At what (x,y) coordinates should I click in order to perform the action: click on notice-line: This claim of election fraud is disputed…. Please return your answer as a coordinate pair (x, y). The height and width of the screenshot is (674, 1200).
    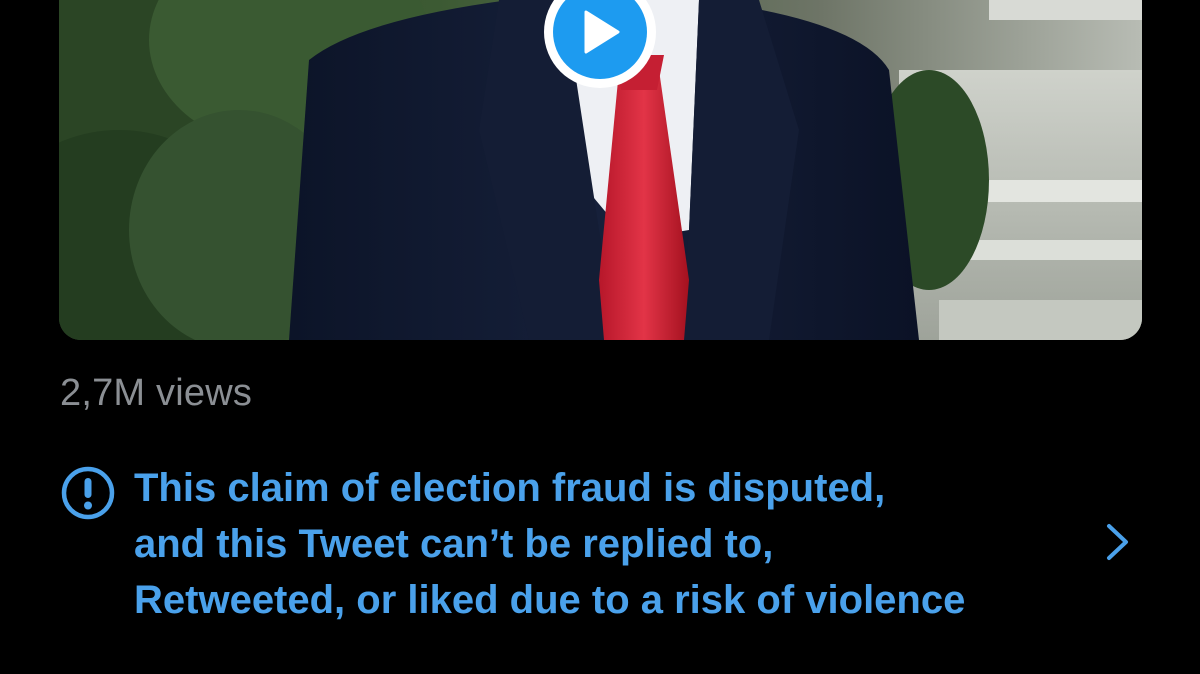
    Looking at the image, I should click on (510, 488).